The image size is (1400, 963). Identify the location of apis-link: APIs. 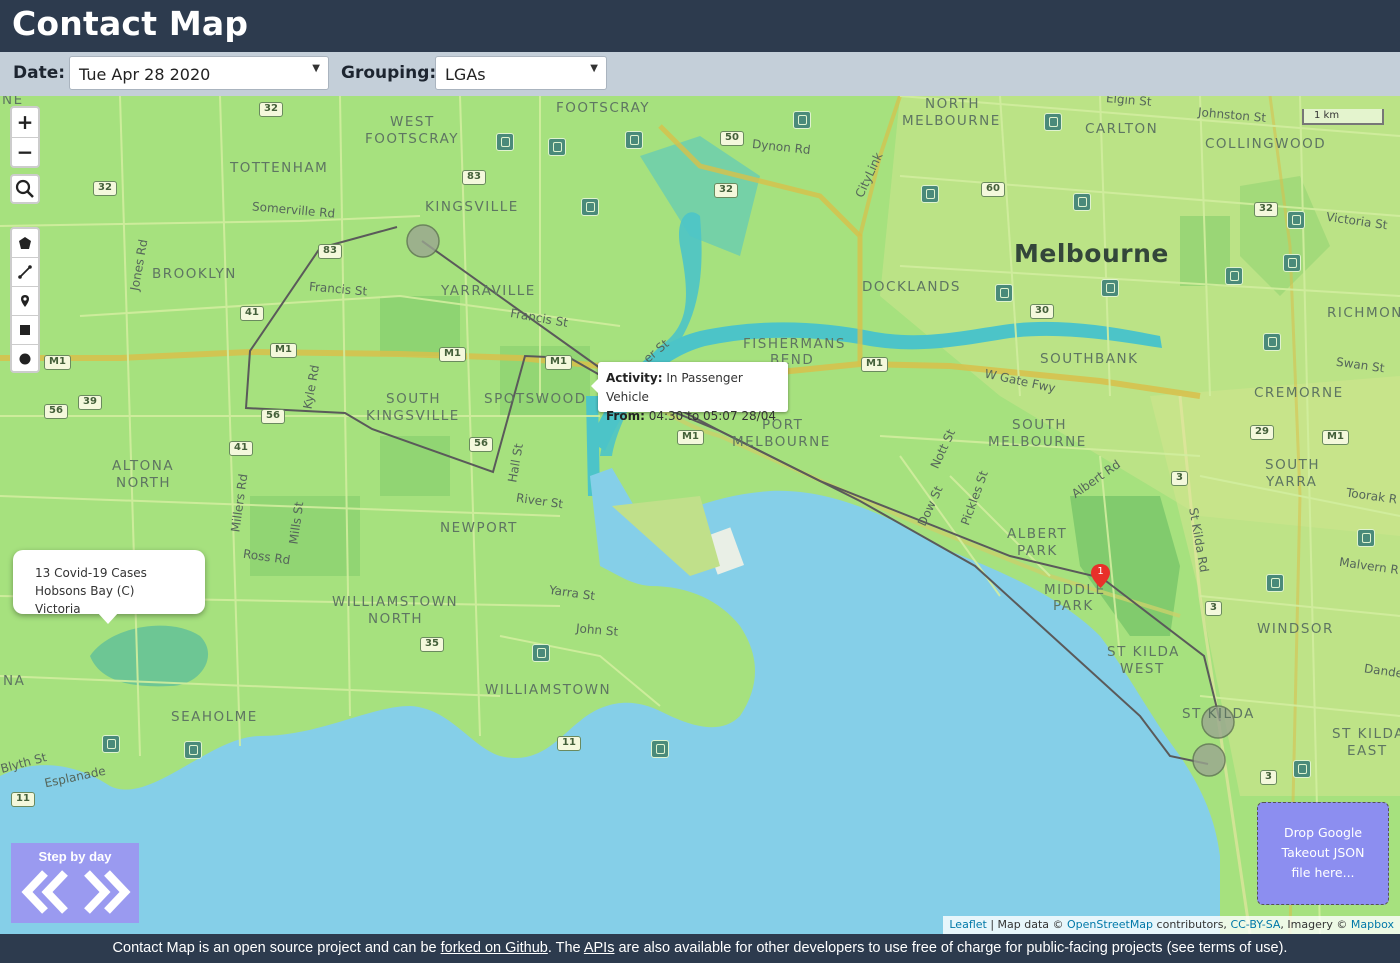
(599, 948).